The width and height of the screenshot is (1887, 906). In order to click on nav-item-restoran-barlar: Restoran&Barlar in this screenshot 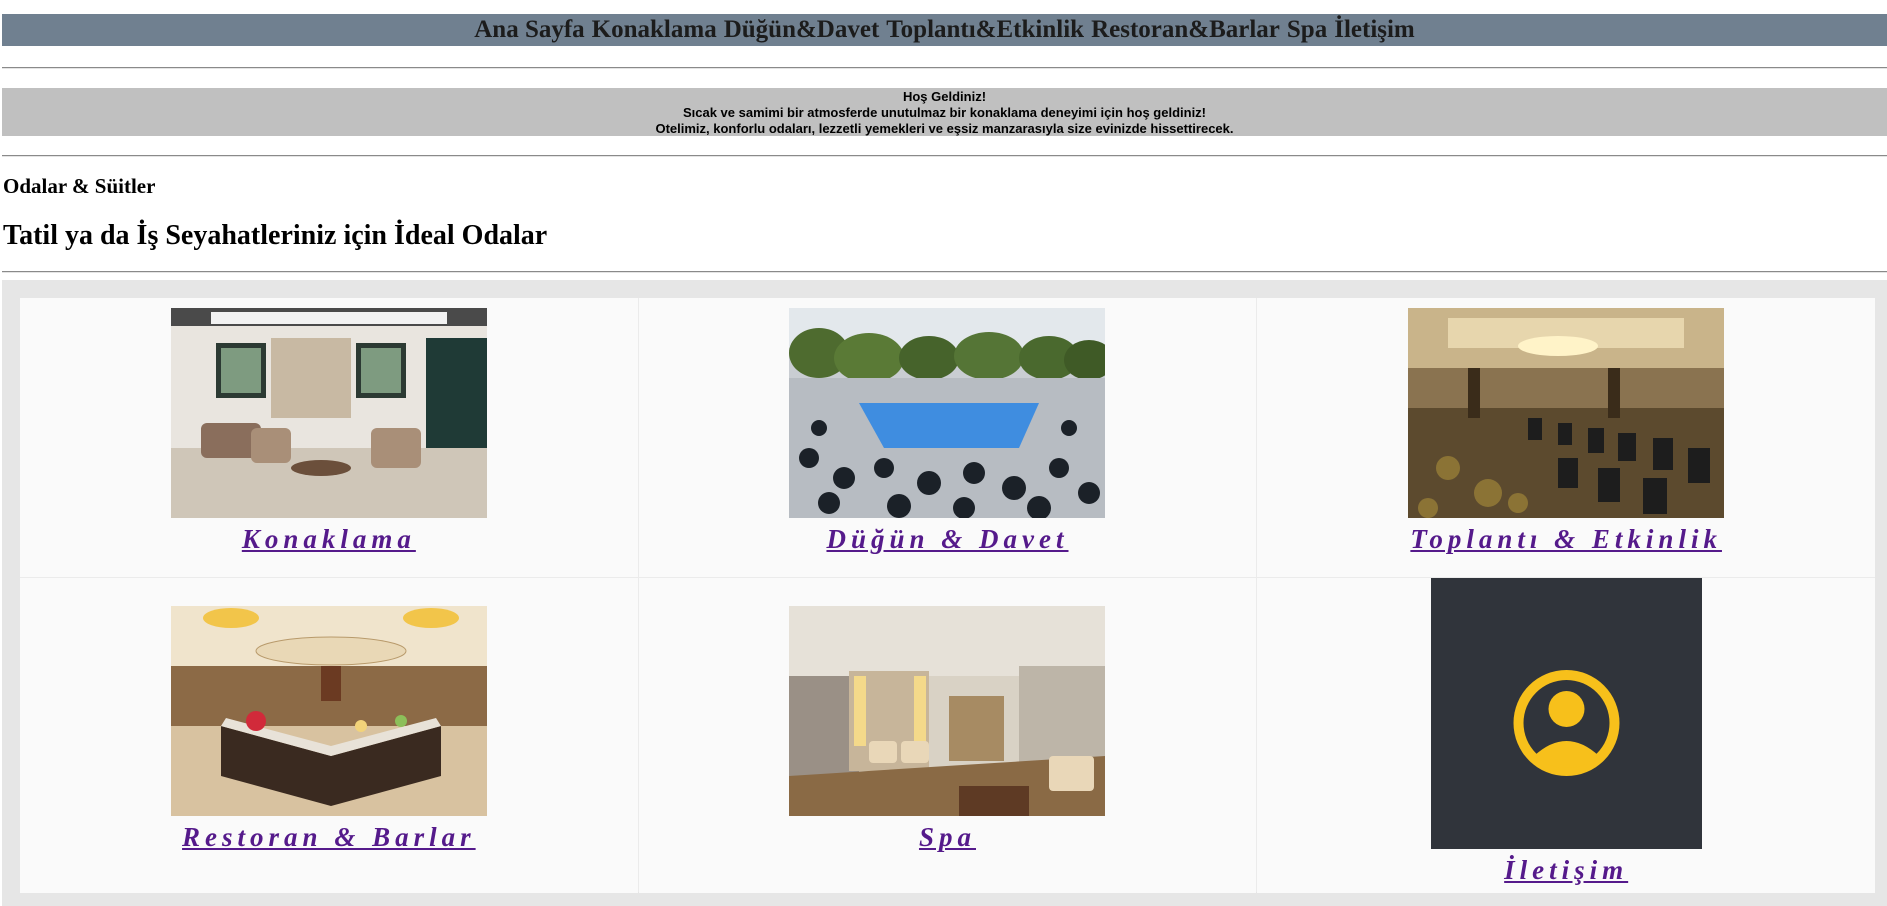, I will do `click(1185, 29)`.